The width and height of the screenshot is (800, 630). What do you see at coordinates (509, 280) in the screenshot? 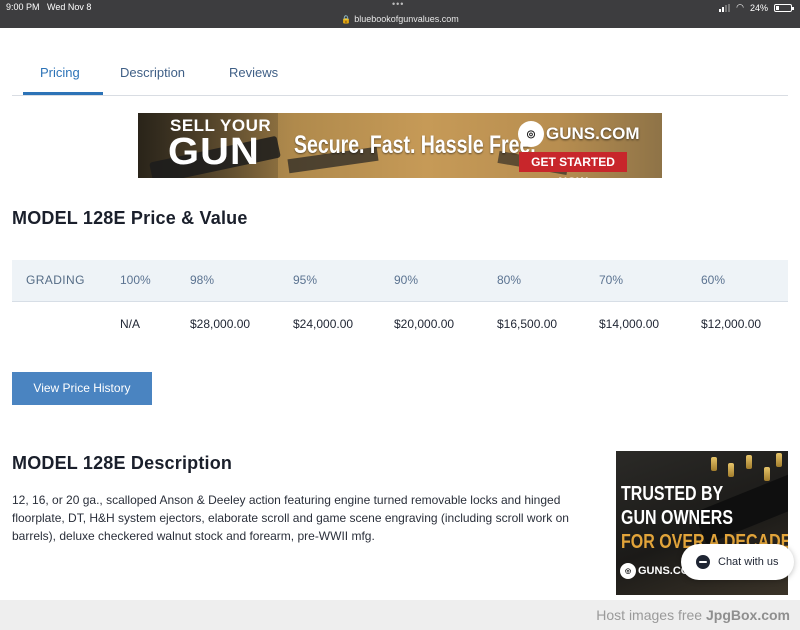
I see `grade-80: 80%` at bounding box center [509, 280].